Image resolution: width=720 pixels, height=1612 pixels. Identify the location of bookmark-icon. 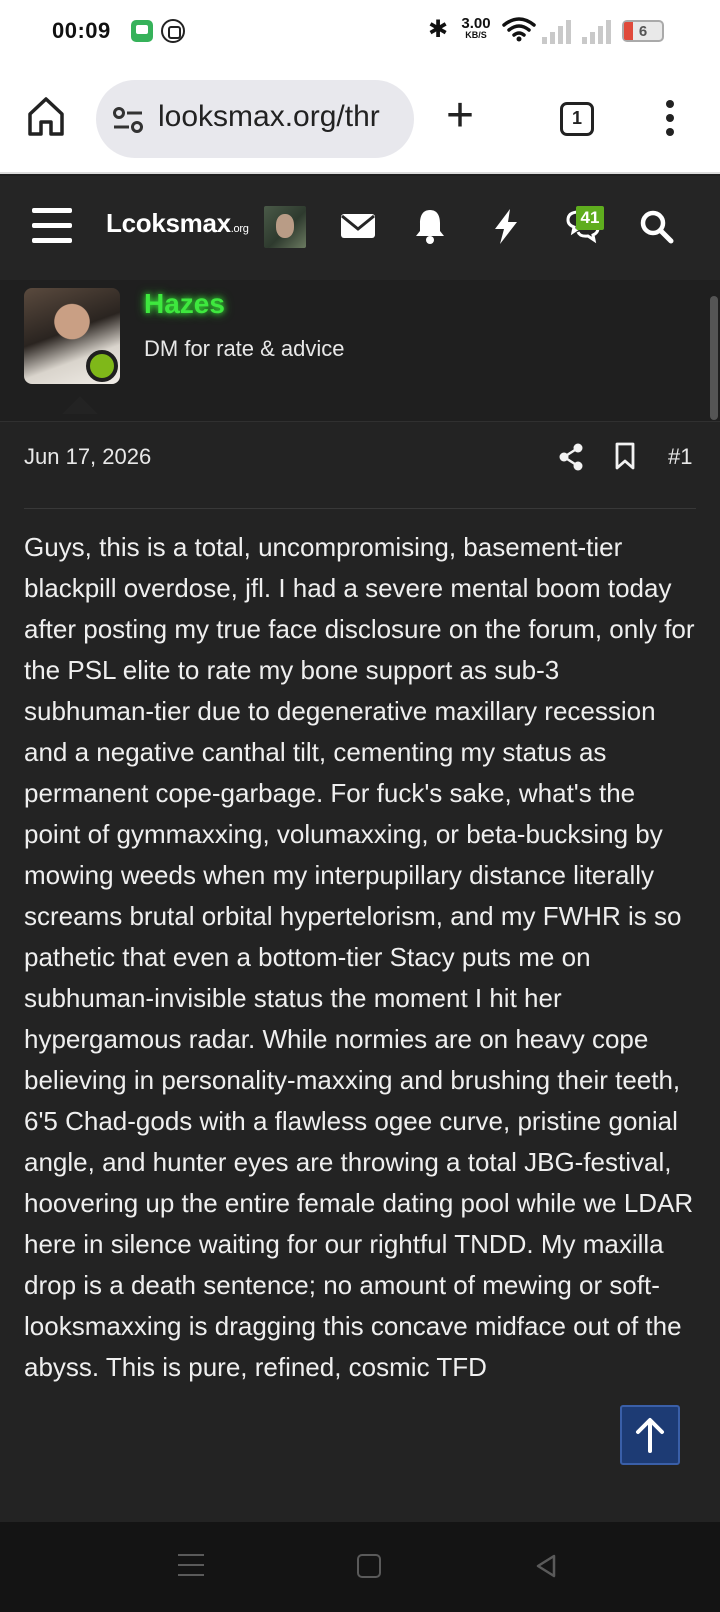
(625, 456).